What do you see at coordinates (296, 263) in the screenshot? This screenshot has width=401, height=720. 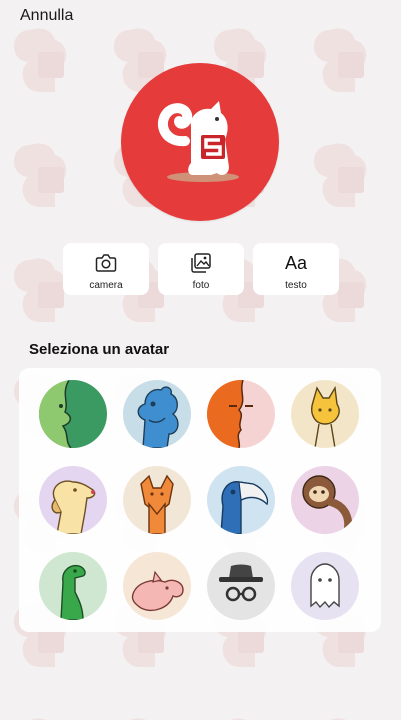 I see `text-icon: Aa` at bounding box center [296, 263].